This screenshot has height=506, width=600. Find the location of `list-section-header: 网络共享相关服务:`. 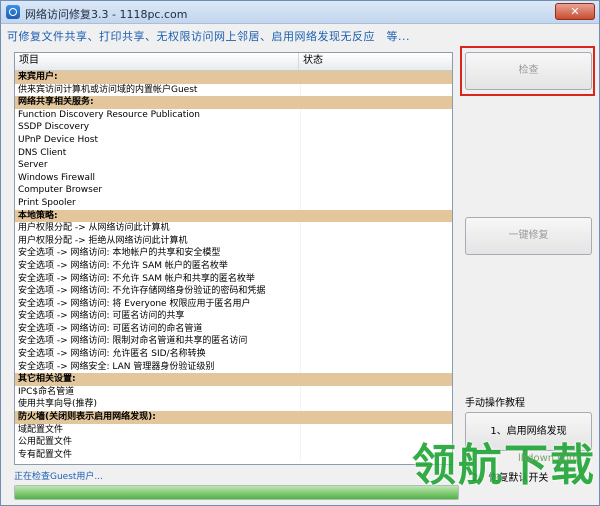

list-section-header: 网络共享相关服务: is located at coordinates (233, 102).